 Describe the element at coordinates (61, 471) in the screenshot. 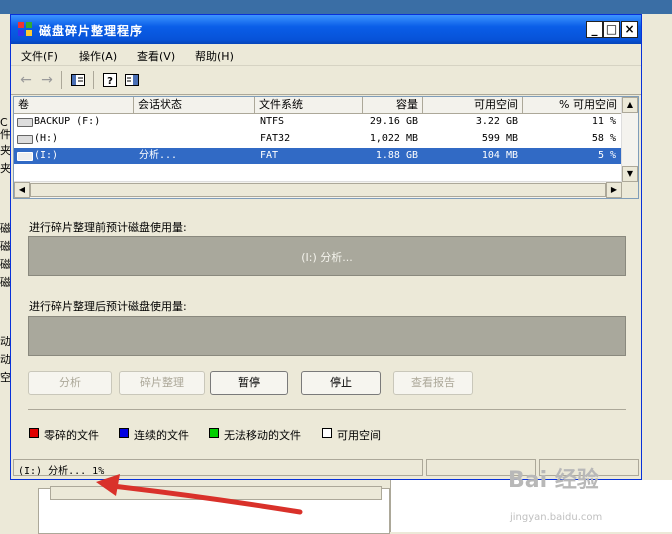

I see `status-text: (I:) 分析... 1%` at that location.